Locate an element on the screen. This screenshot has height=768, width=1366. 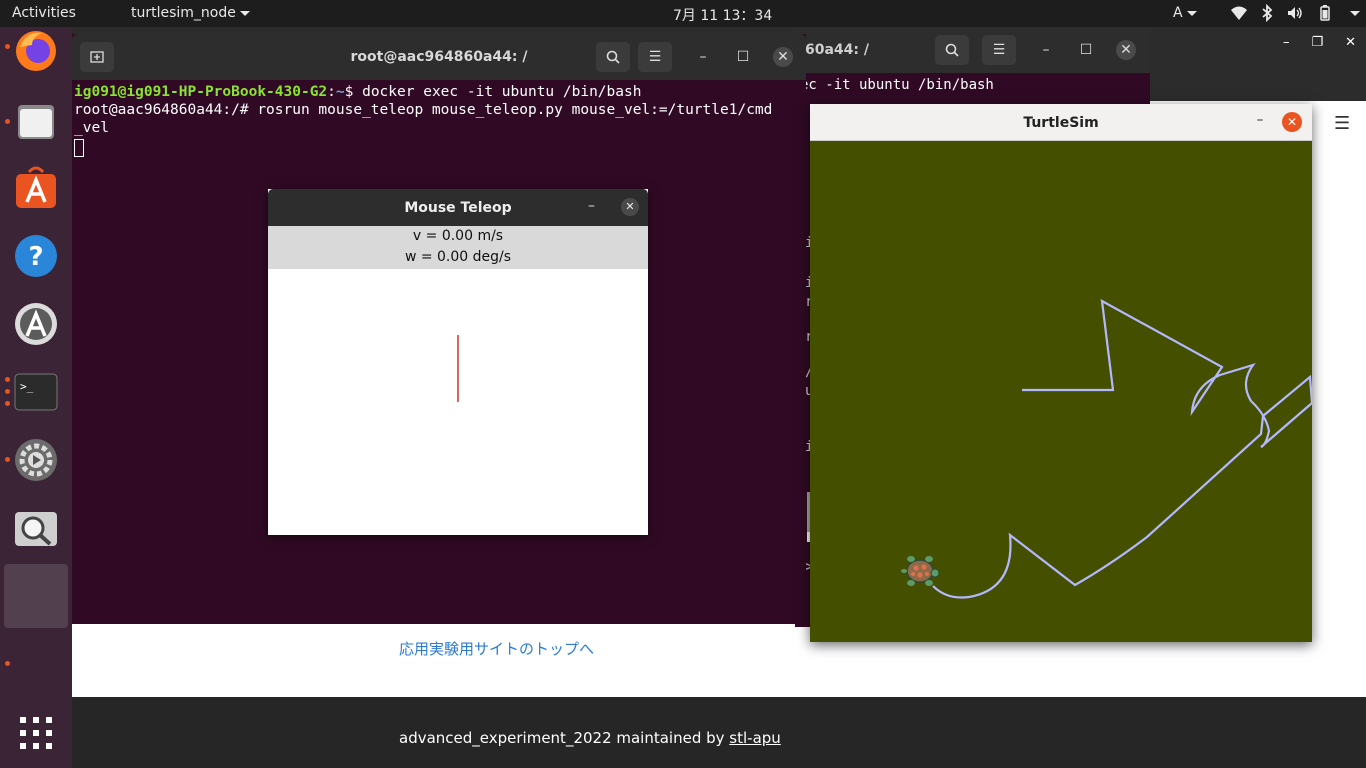
image-viewer-icon is located at coordinates (36, 528).